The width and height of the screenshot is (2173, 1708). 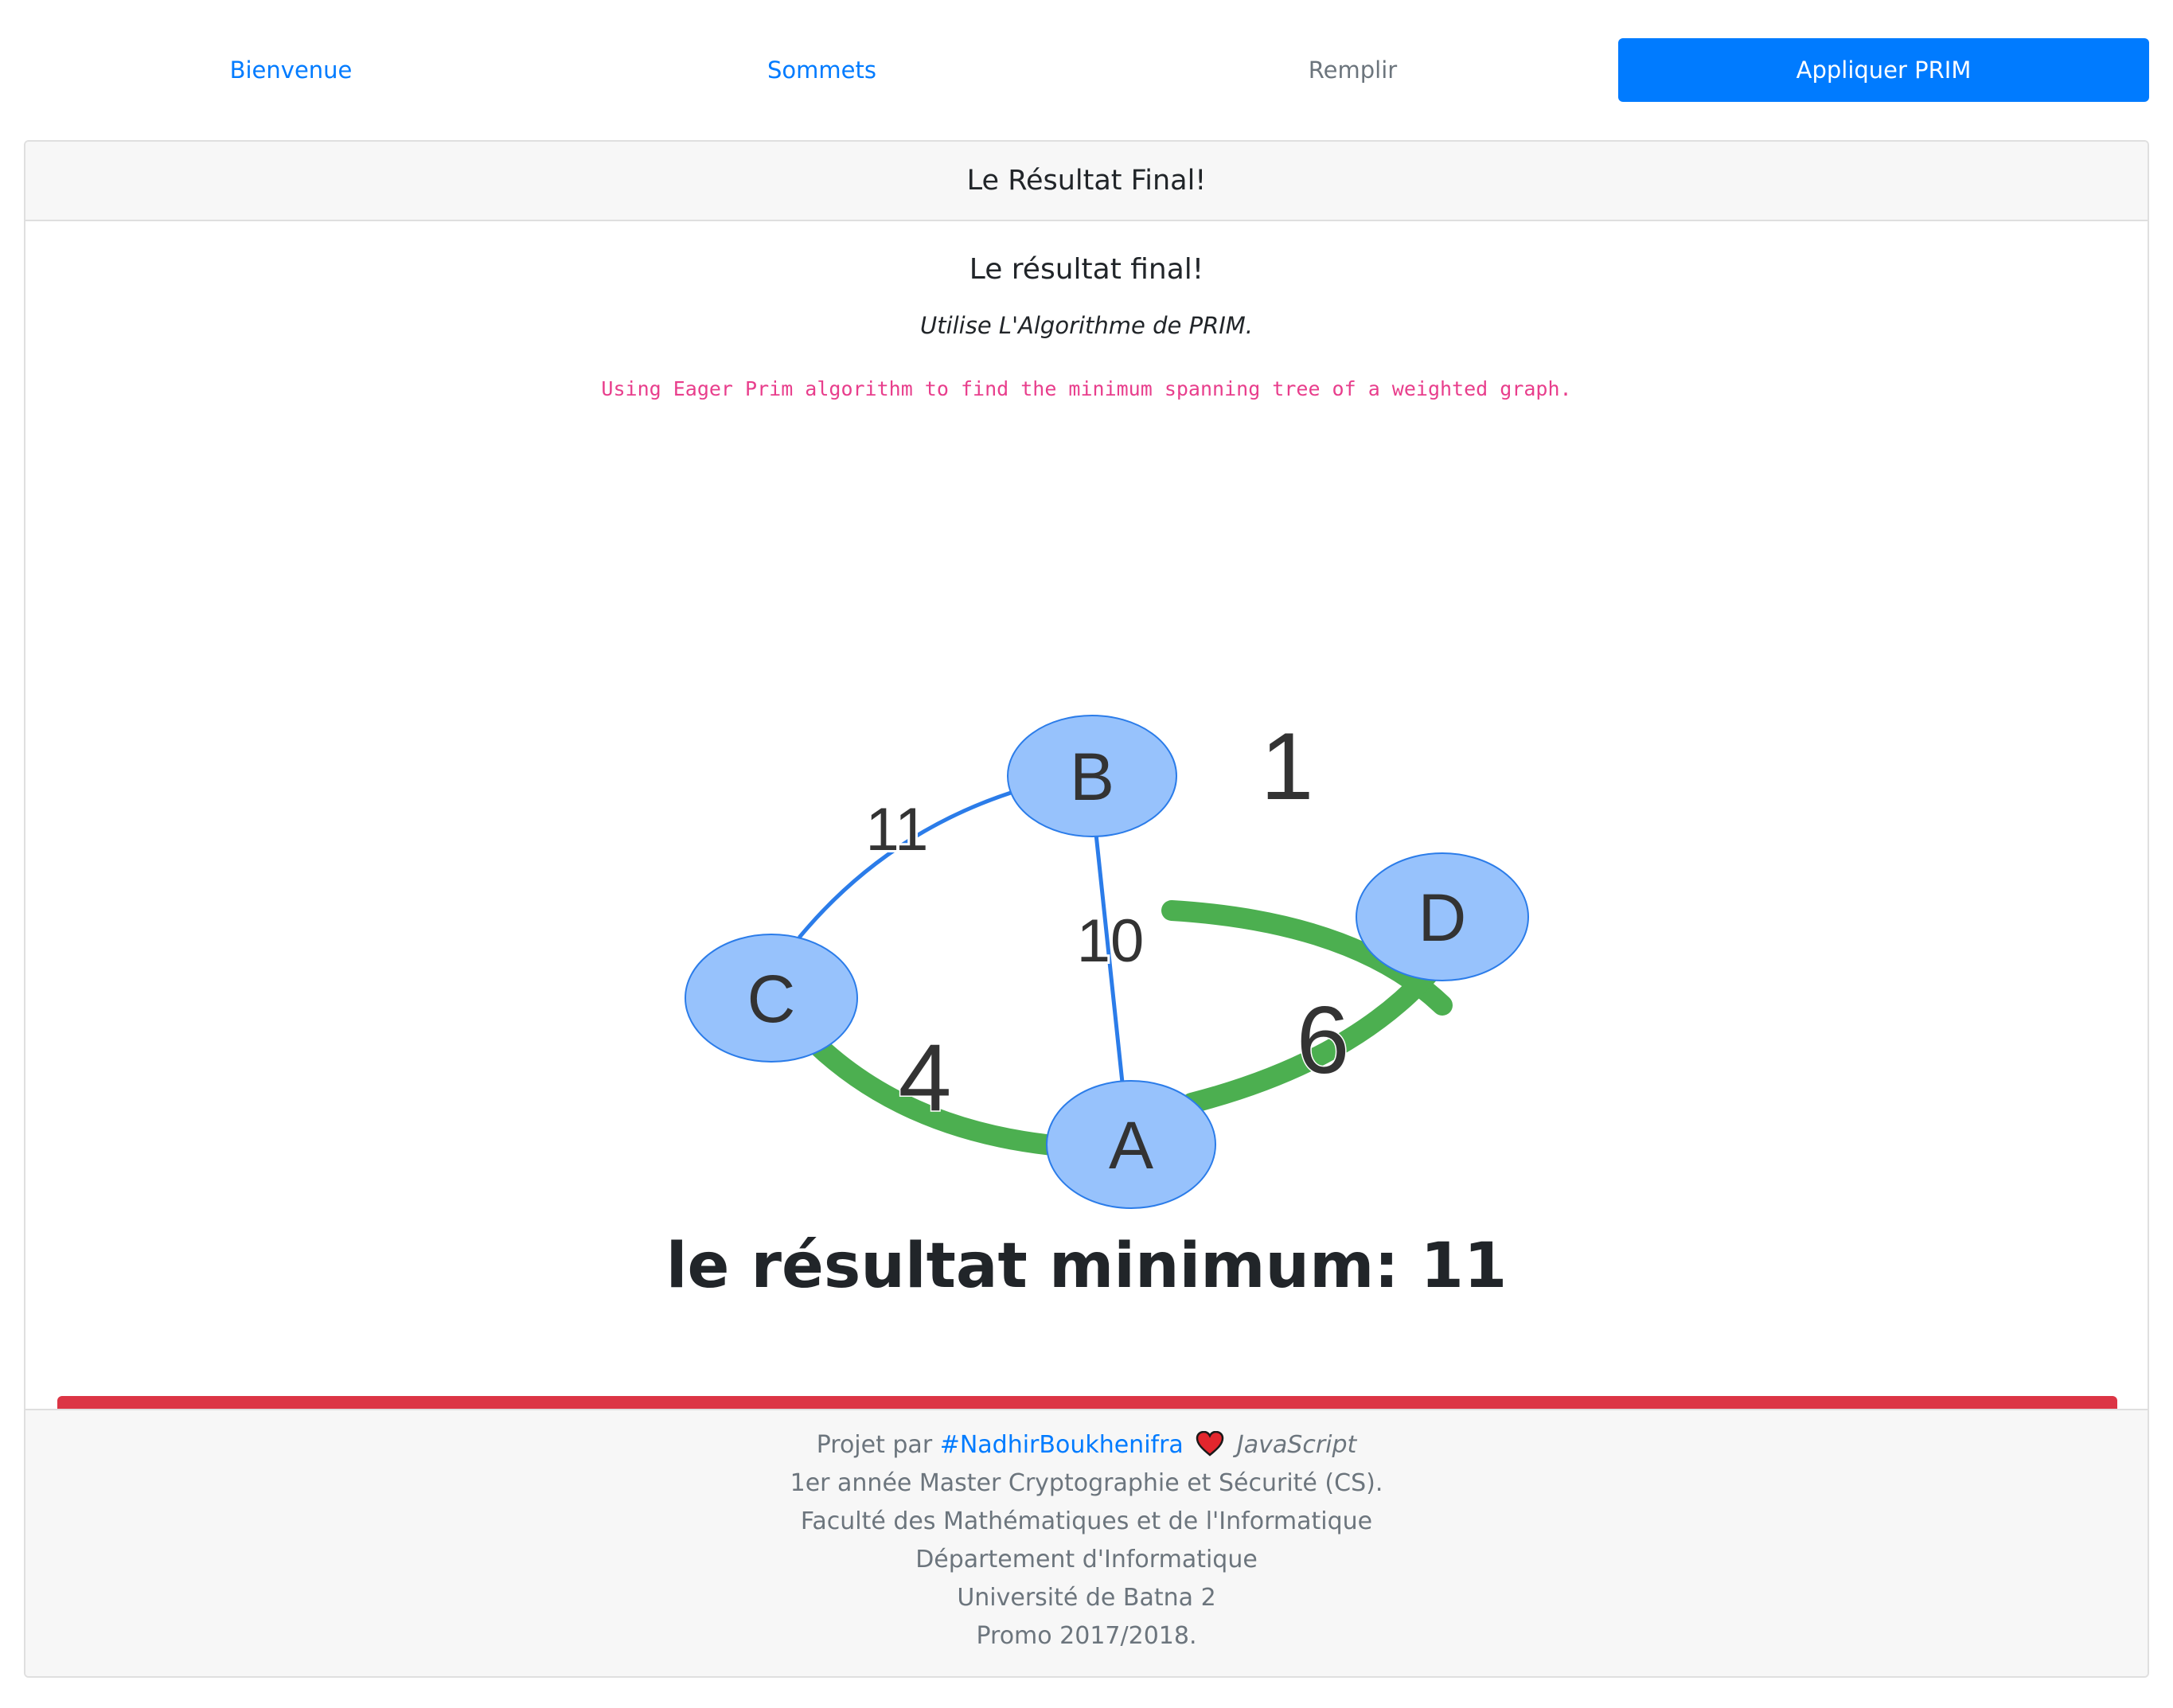 I want to click on heart-icon, so click(x=1210, y=1443).